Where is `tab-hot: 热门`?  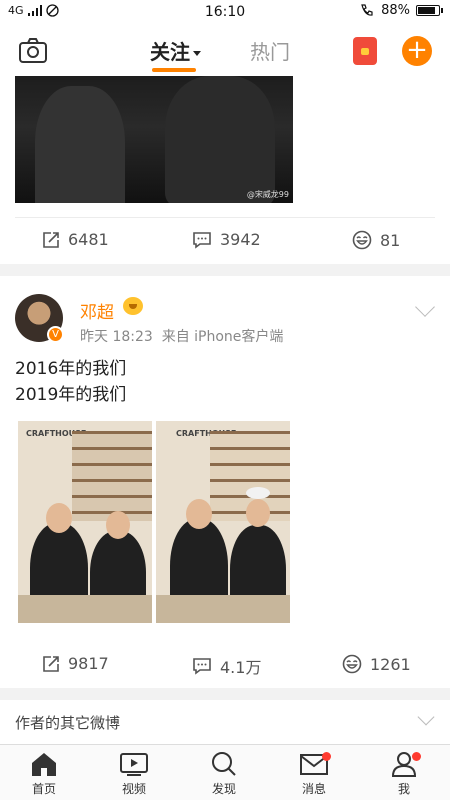
tab-hot: 热门 is located at coordinates (270, 50).